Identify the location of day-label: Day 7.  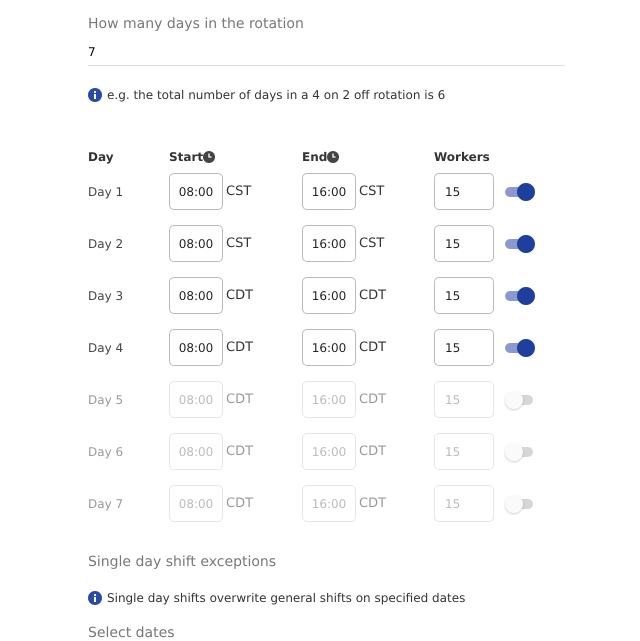
(106, 504).